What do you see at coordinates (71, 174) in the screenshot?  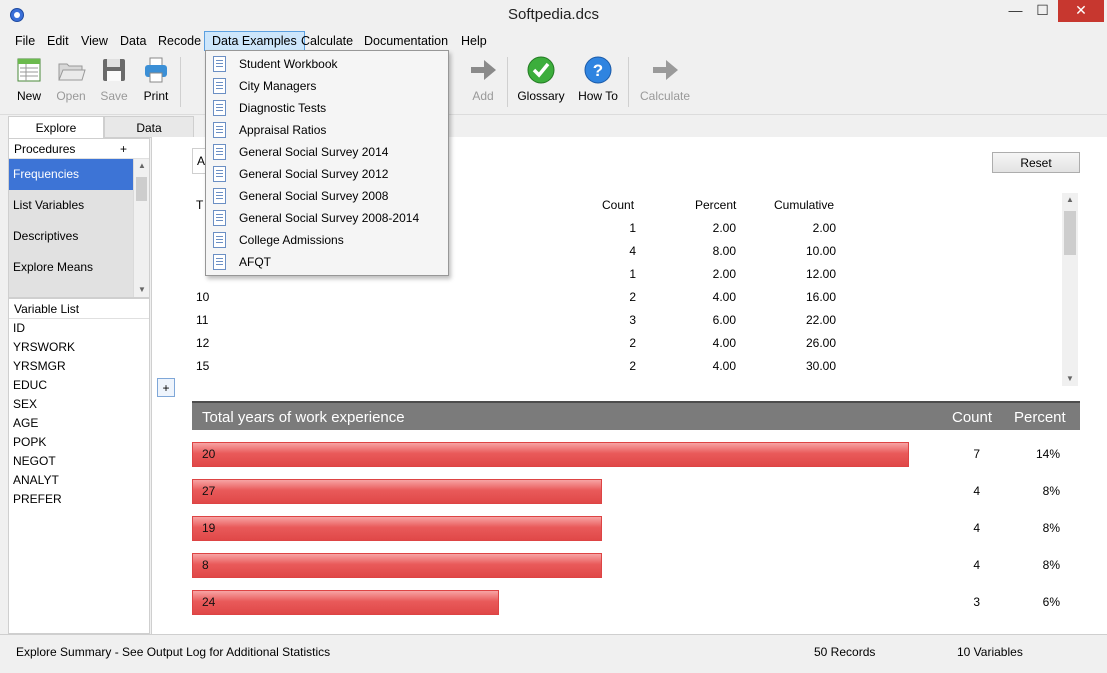 I see `procedure-frequencies: Frequencies` at bounding box center [71, 174].